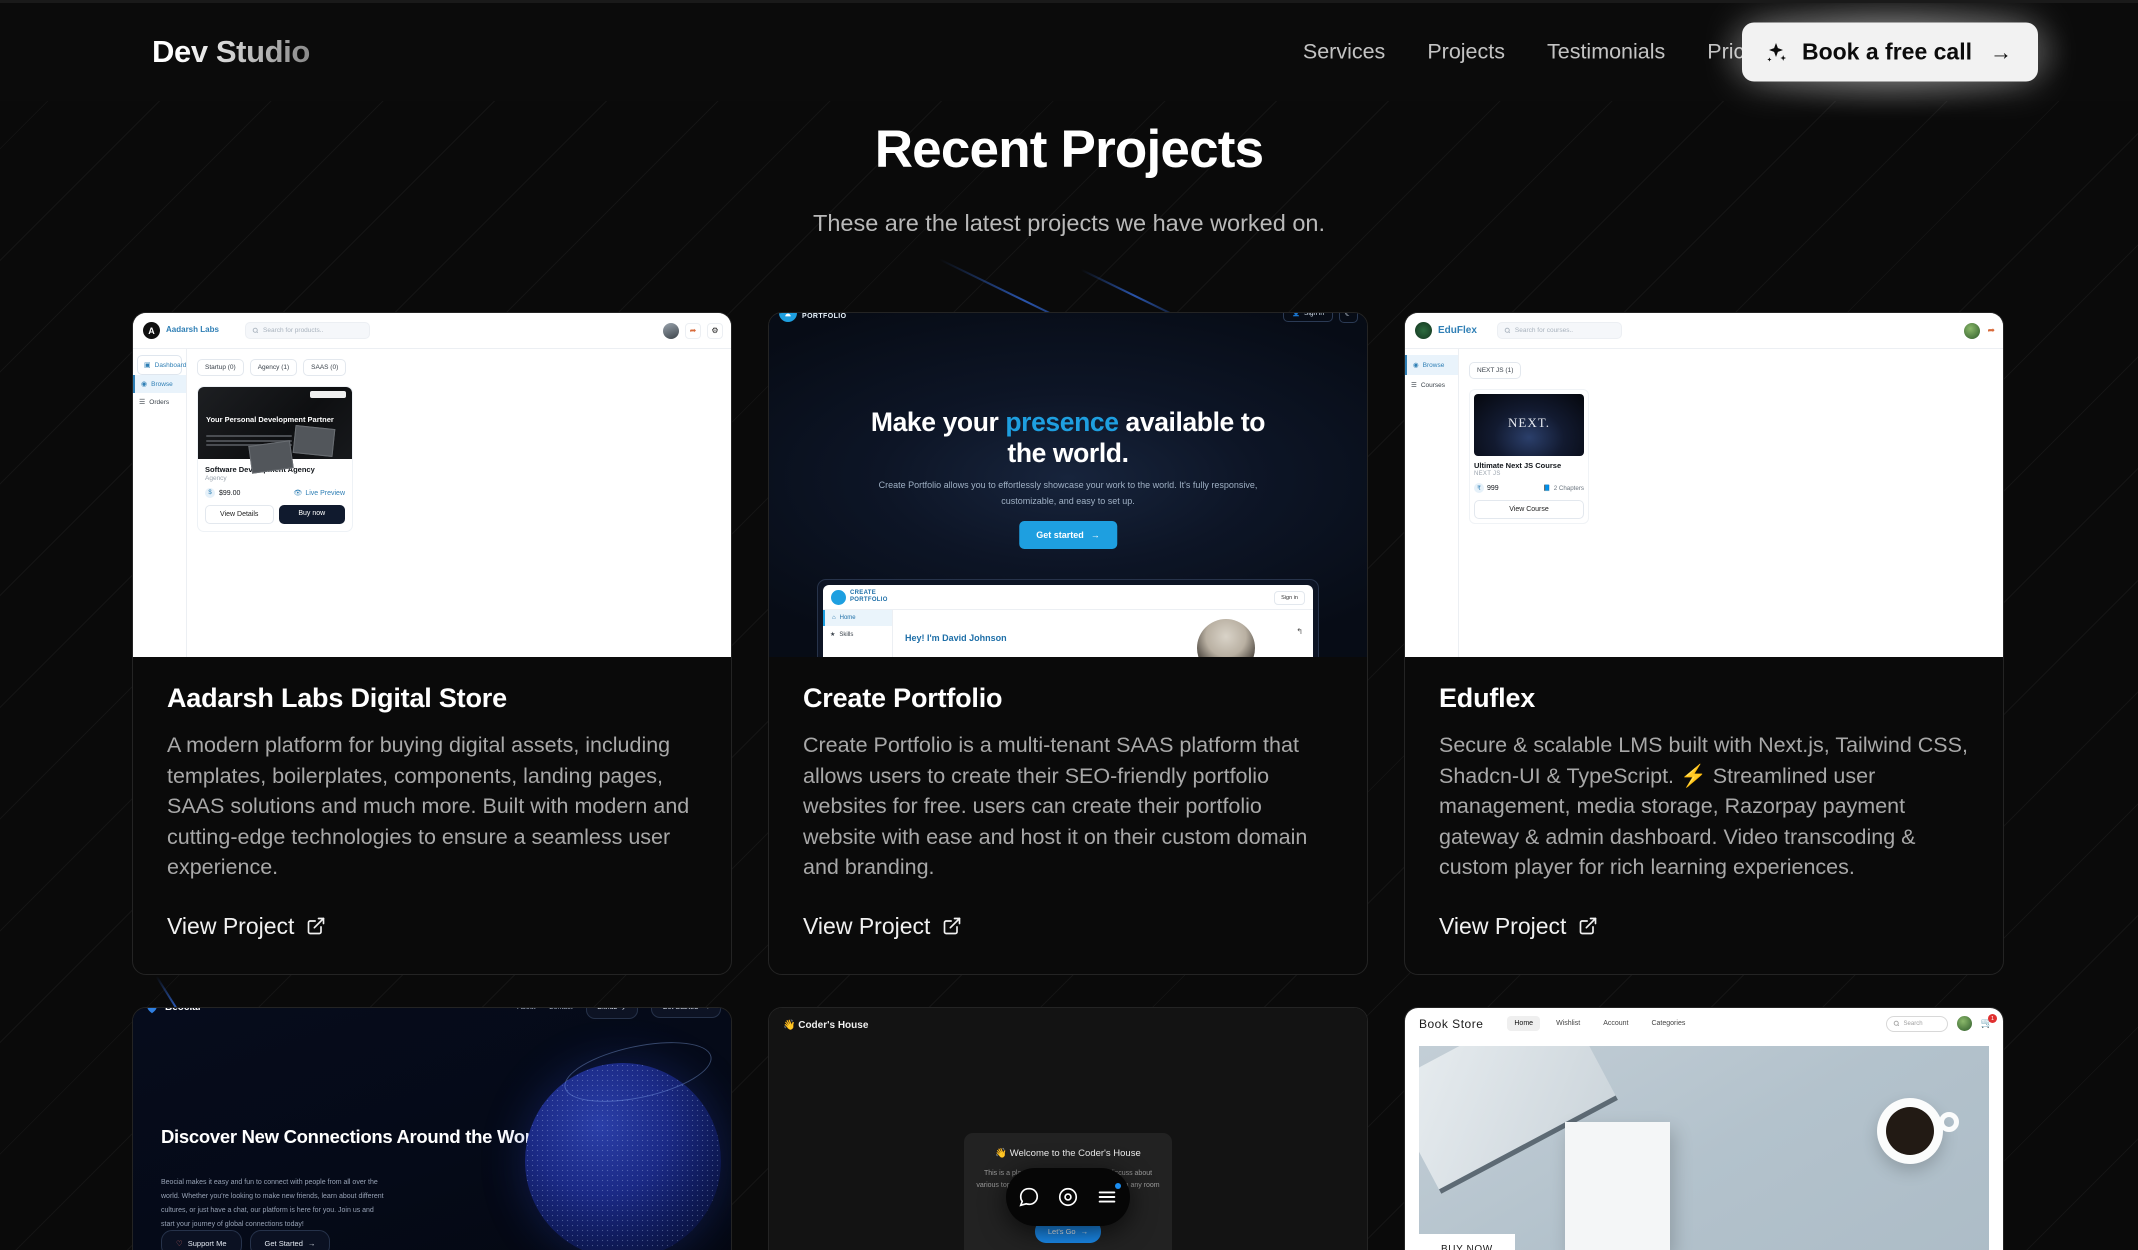 The width and height of the screenshot is (2138, 1250). Describe the element at coordinates (311, 514) in the screenshot. I see `buy-now-button: Buy now` at that location.